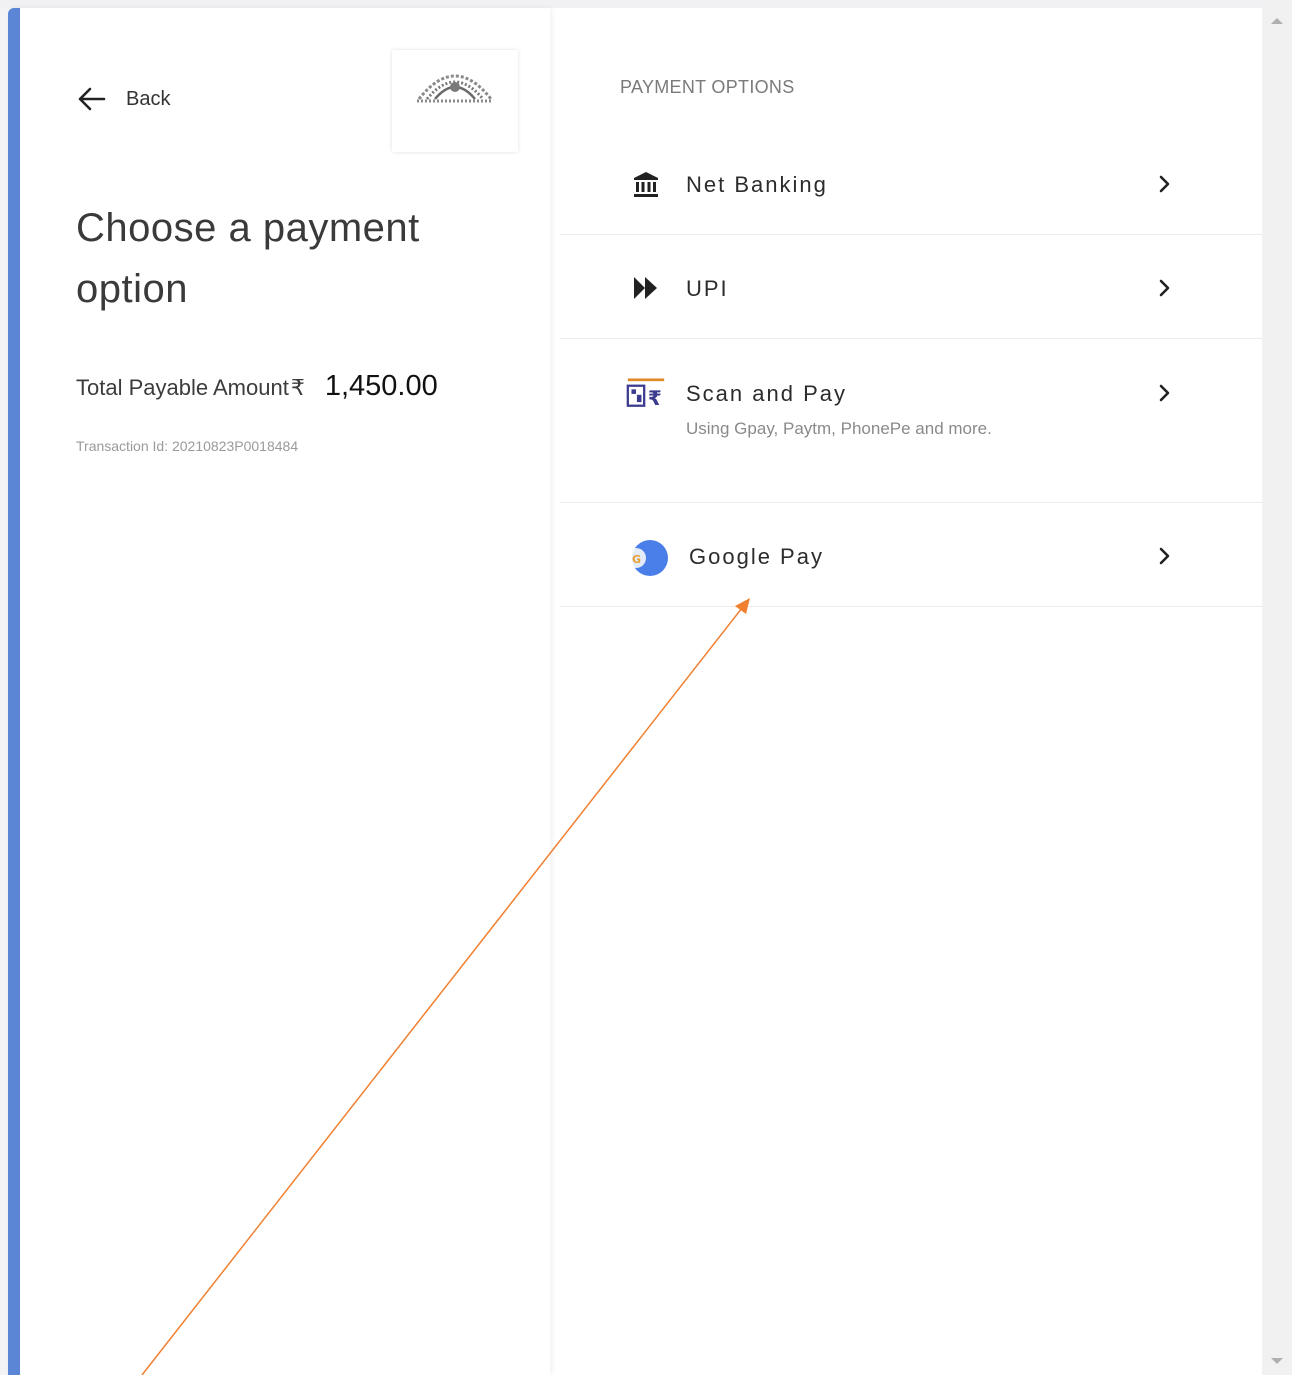 The height and width of the screenshot is (1375, 1292). I want to click on option-label: Net Banking, so click(757, 184).